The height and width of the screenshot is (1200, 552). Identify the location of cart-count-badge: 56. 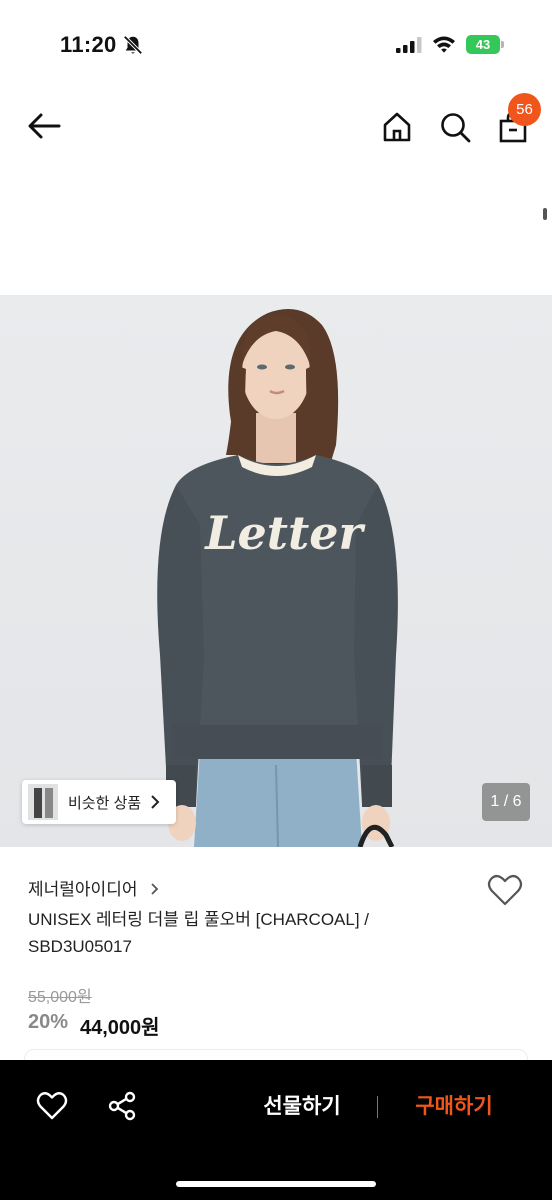
(524, 109).